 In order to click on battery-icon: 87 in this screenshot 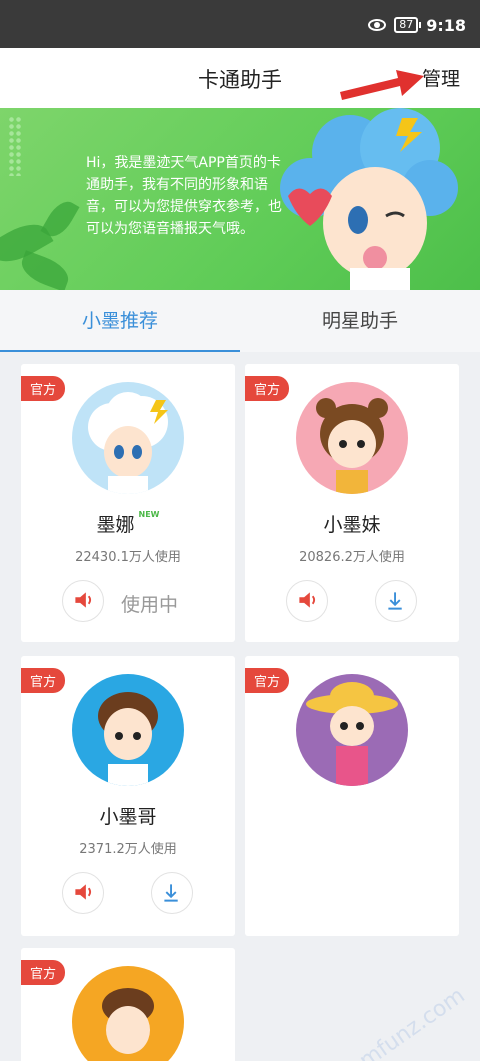, I will do `click(408, 25)`.